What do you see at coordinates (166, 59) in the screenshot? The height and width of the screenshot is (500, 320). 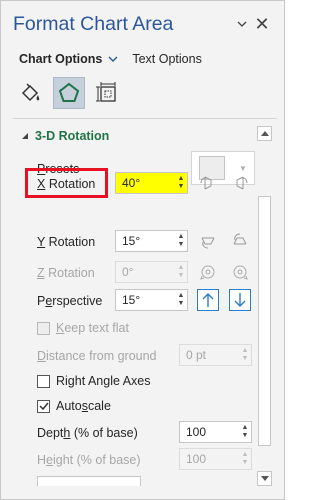 I see `tab-text-options: Text Options` at bounding box center [166, 59].